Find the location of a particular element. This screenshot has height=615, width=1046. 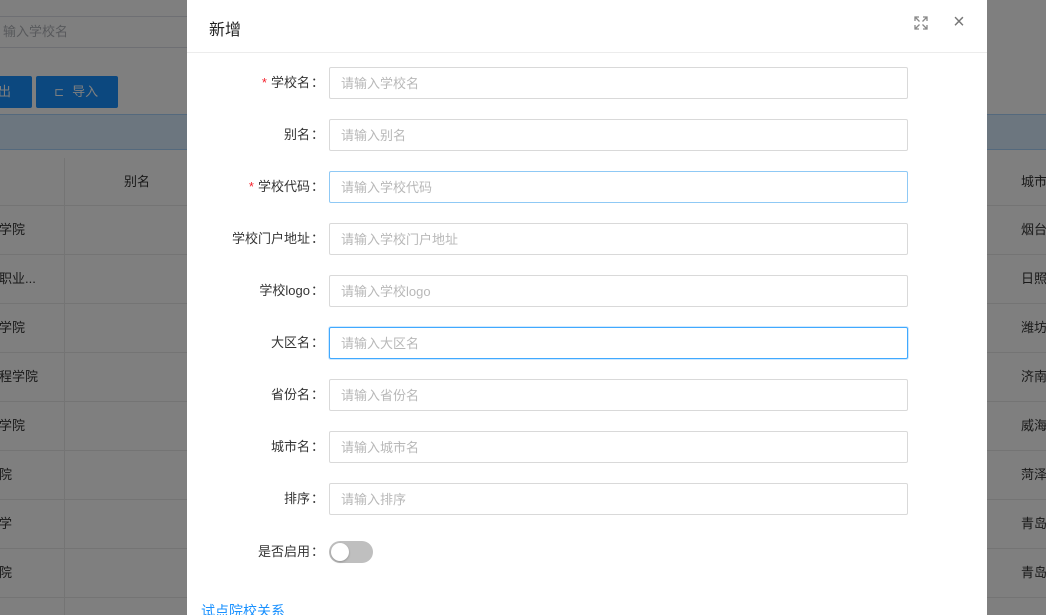

sort-label: 排序： is located at coordinates (304, 499).